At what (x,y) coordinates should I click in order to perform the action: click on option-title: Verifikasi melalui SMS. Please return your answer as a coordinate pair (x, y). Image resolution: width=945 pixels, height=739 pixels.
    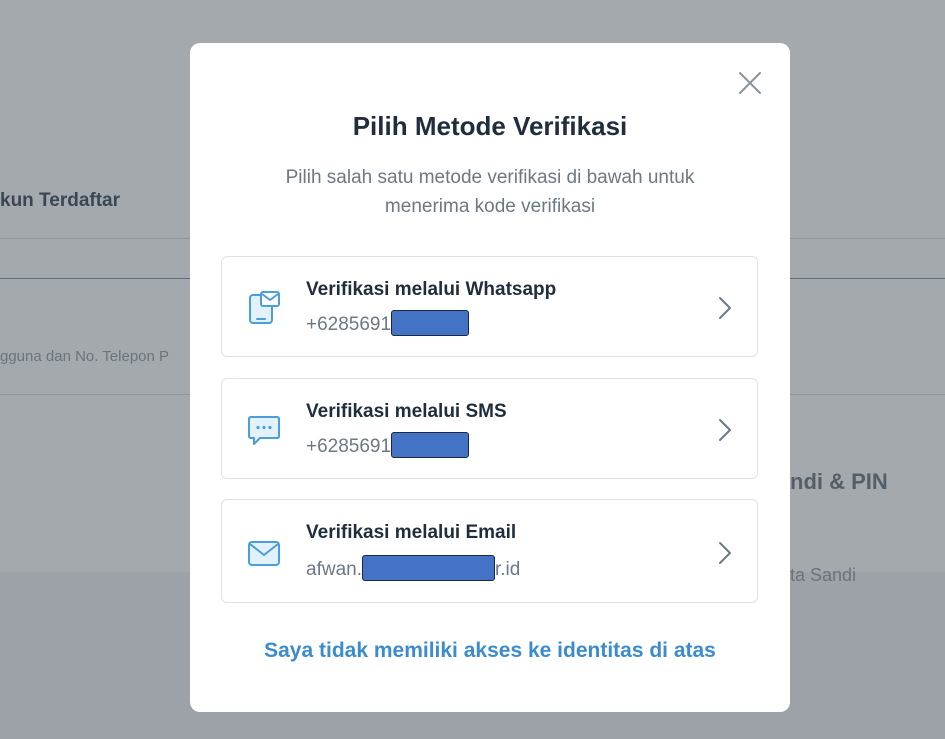
    Looking at the image, I should click on (406, 411).